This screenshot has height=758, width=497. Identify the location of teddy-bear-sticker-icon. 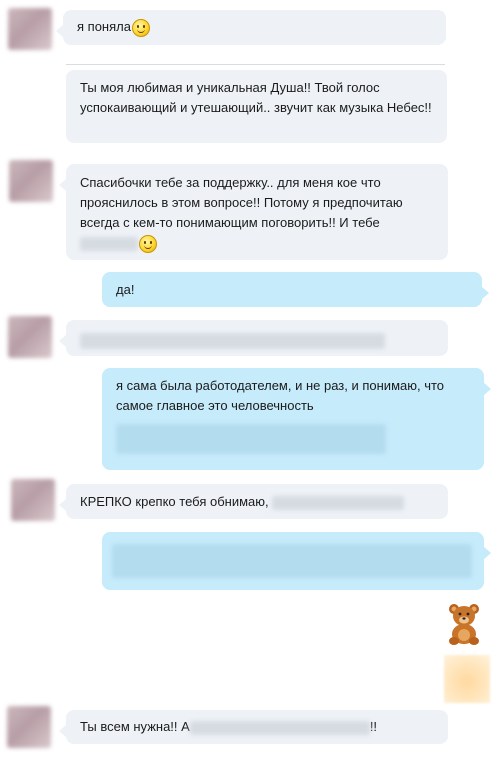
(464, 624).